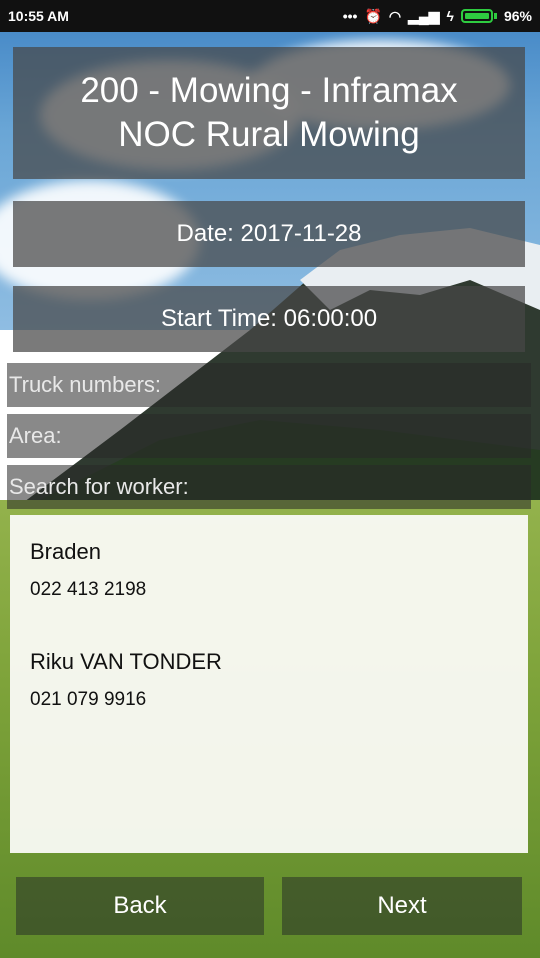  What do you see at coordinates (126, 680) in the screenshot?
I see `worker-item-riku-van-tonder: Riku VAN TONDER 021 079 9916` at bounding box center [126, 680].